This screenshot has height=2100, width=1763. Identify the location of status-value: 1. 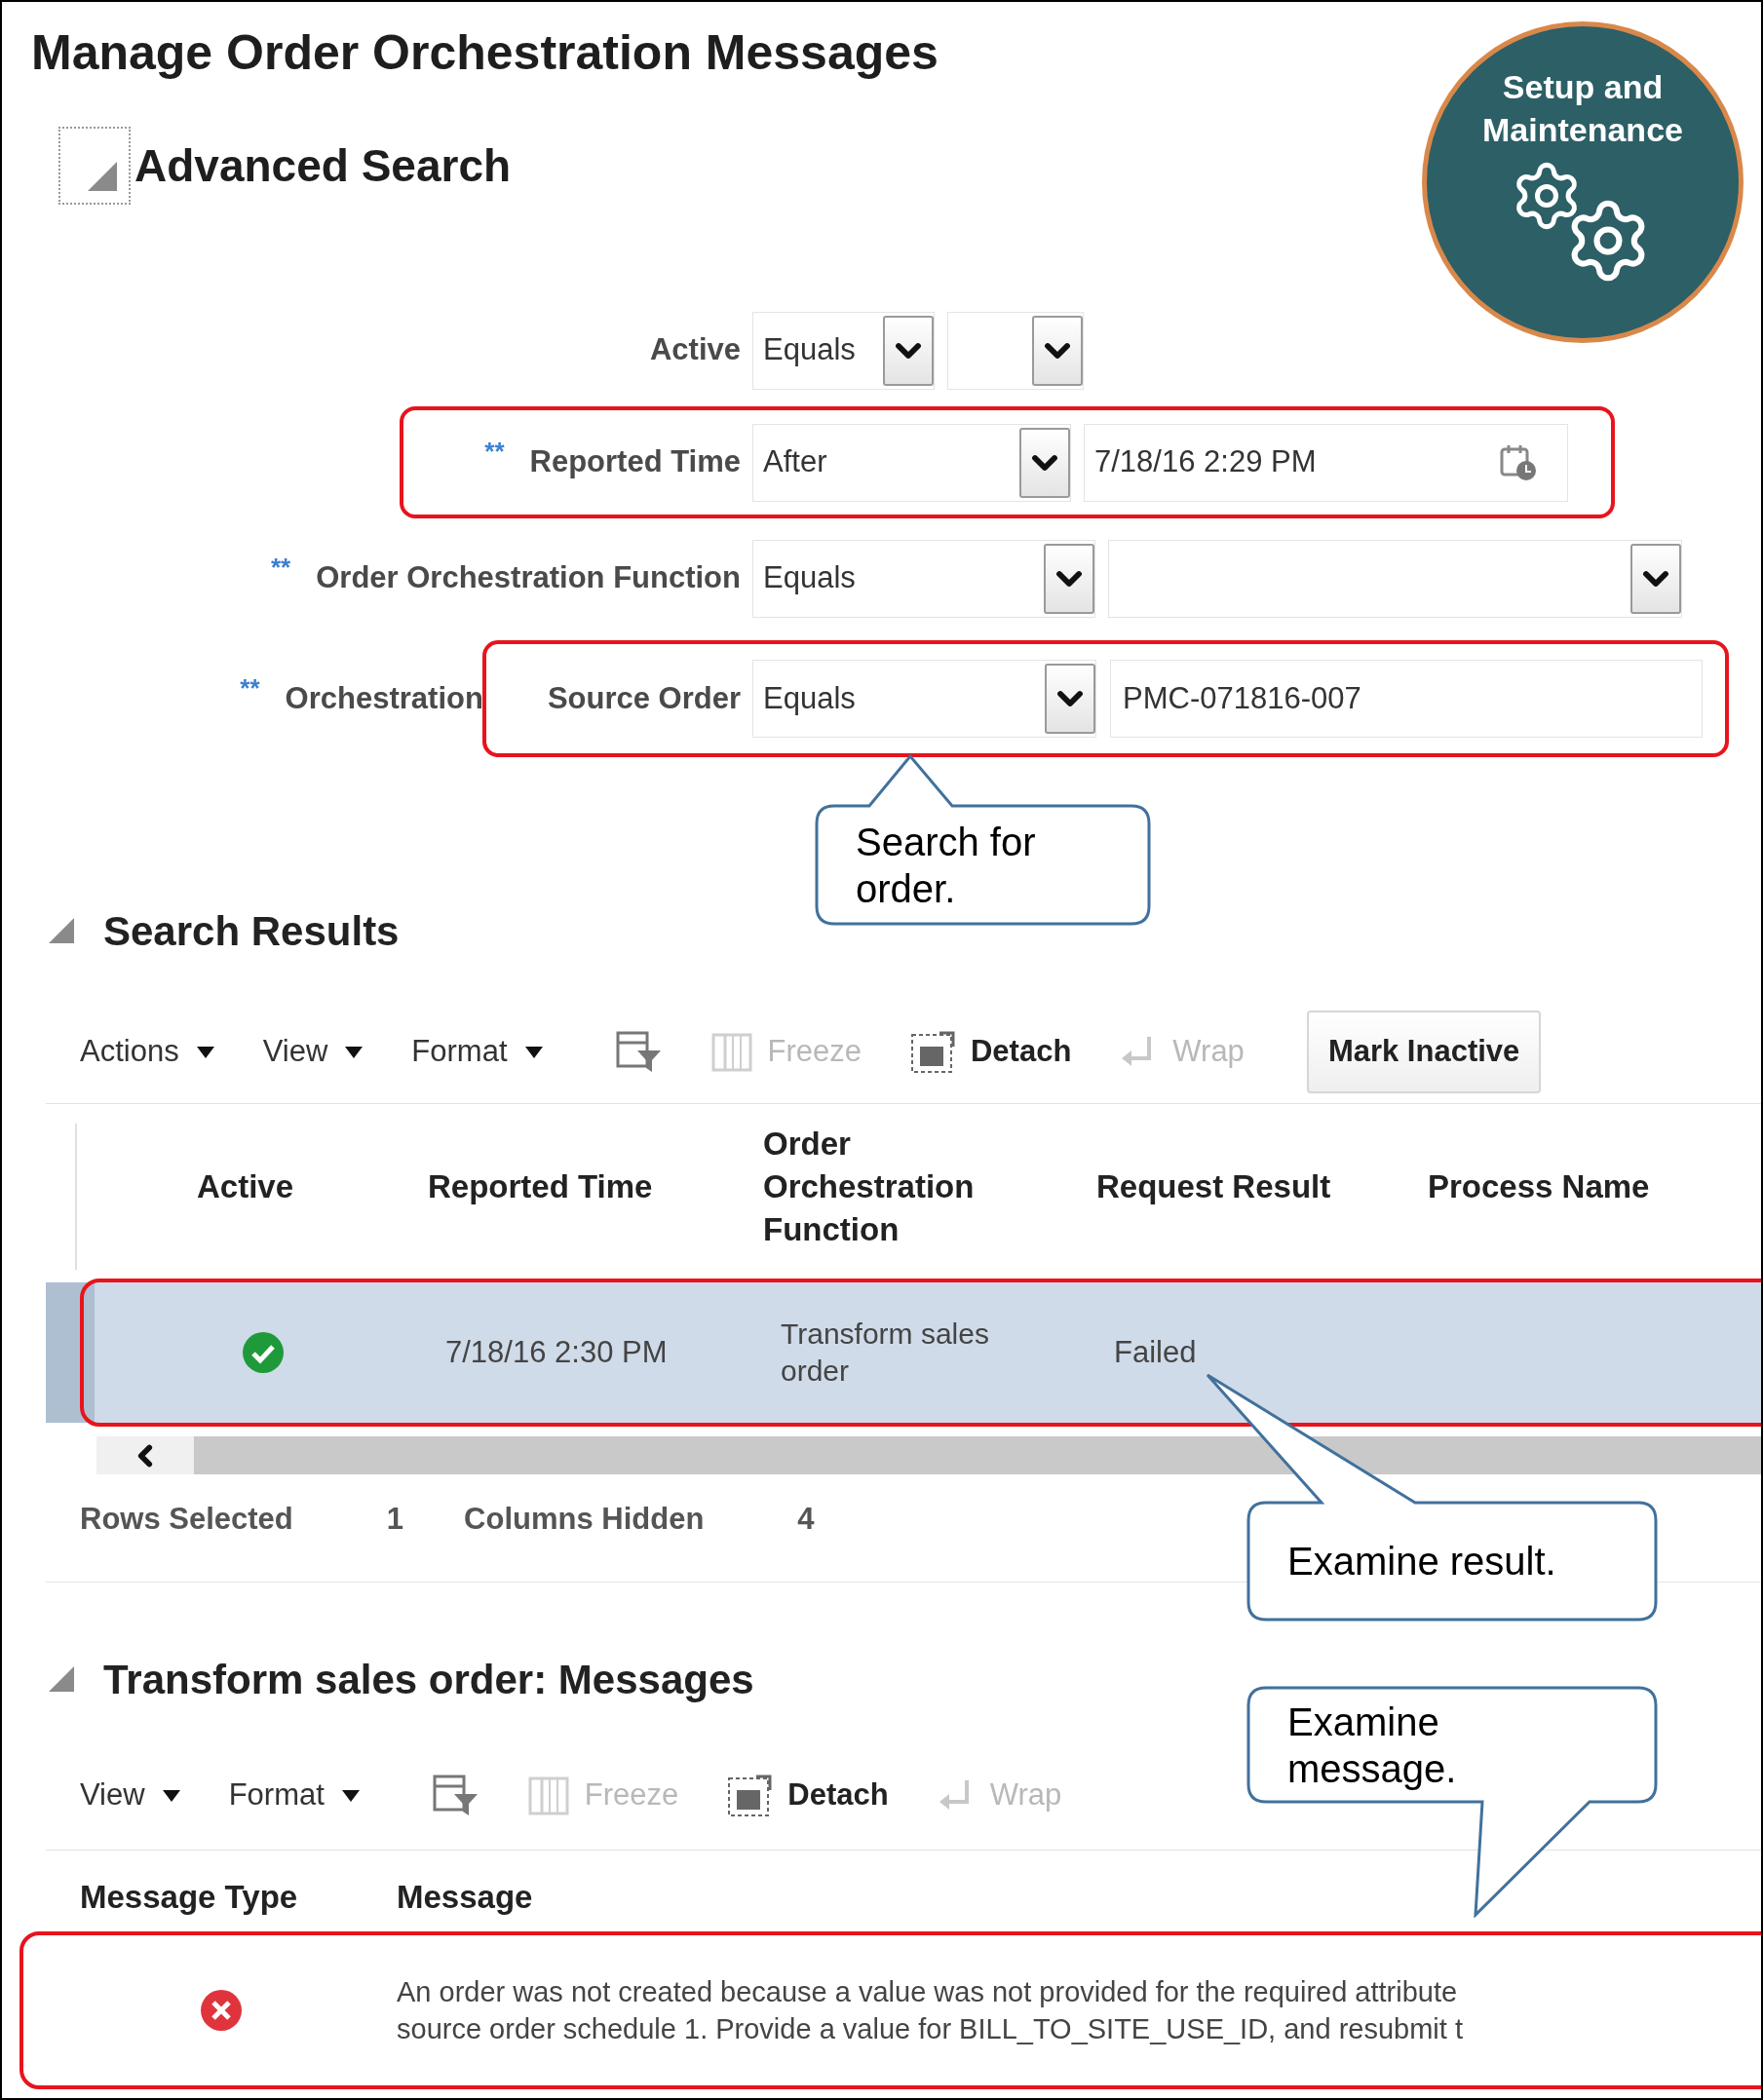
(395, 1519).